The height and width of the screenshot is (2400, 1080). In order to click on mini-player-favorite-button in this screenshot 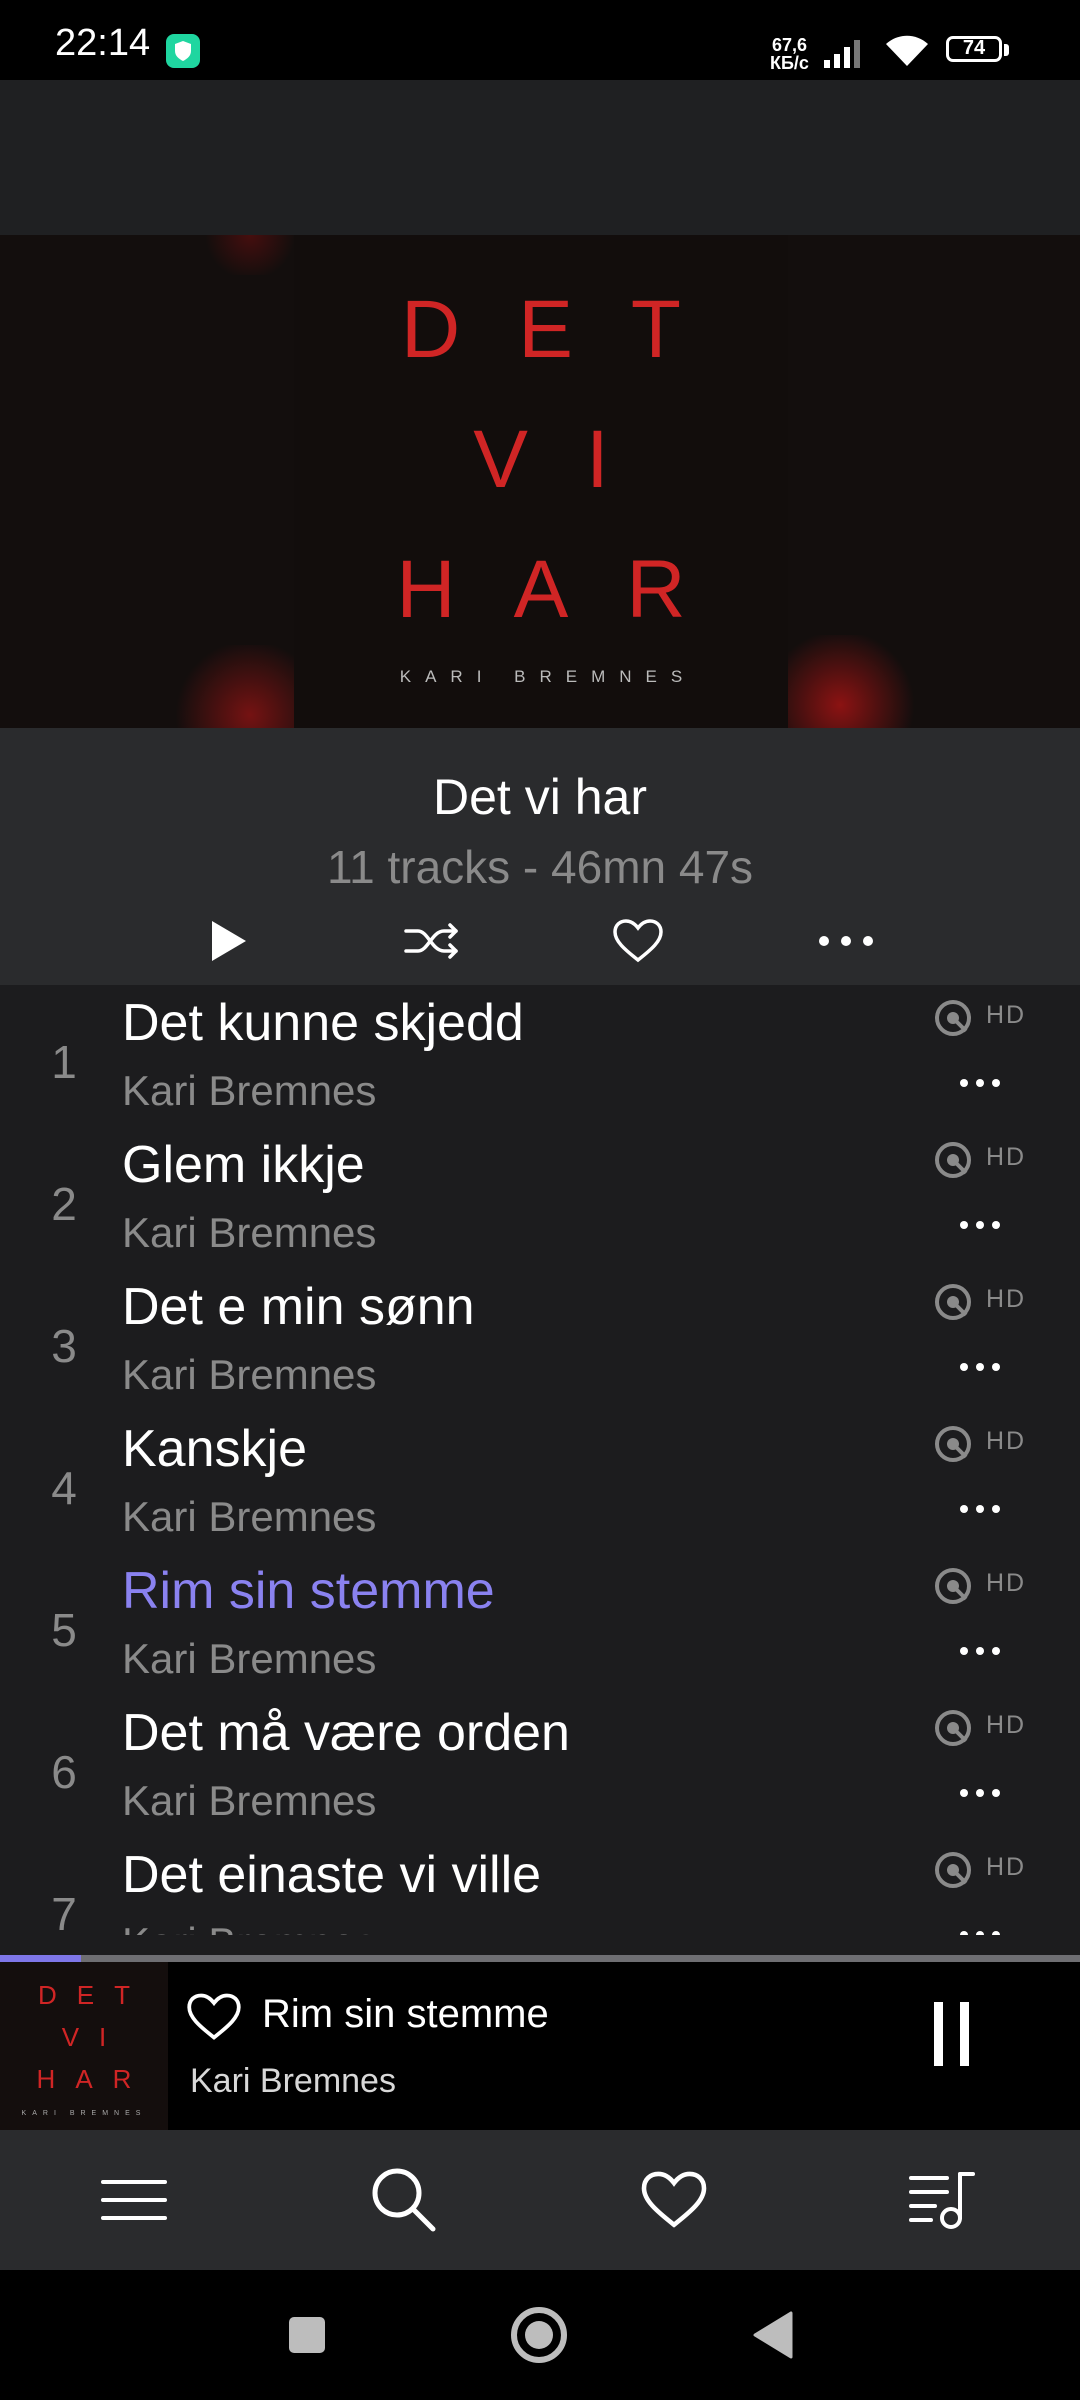, I will do `click(214, 2019)`.